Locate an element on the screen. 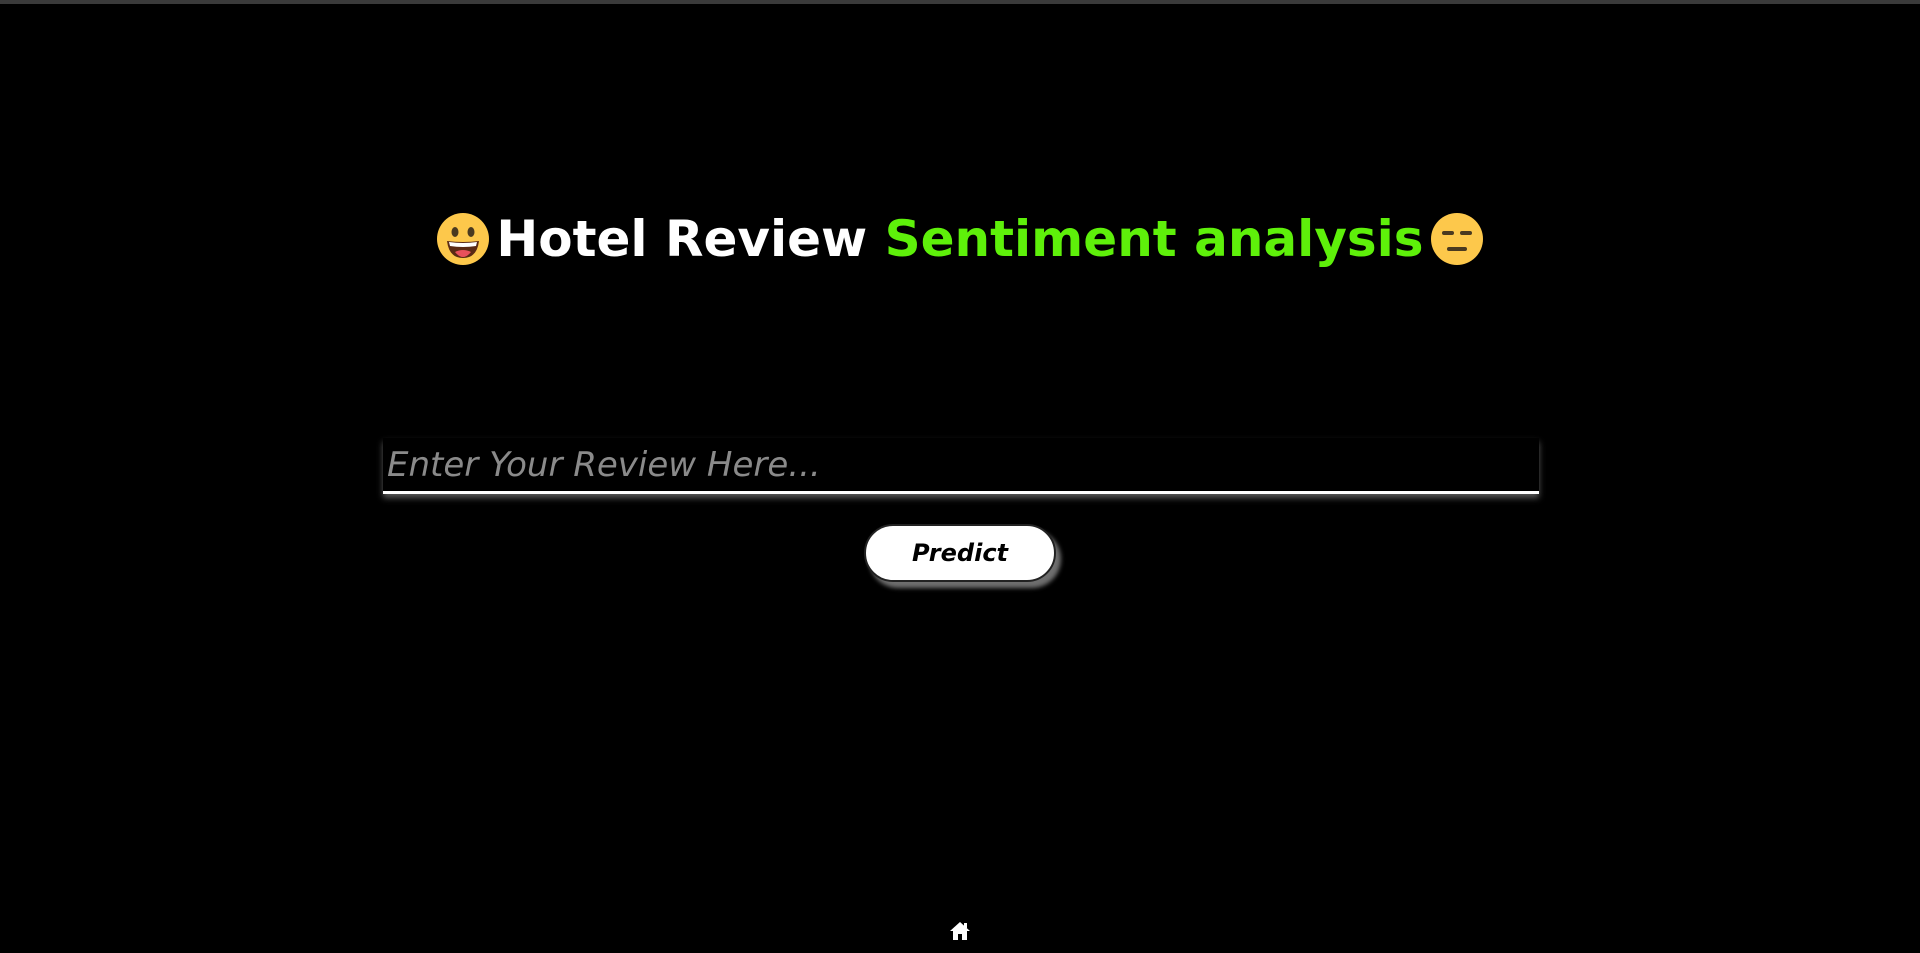 The width and height of the screenshot is (1920, 953). title-part-green: Sentiment analysis is located at coordinates (1154, 238).